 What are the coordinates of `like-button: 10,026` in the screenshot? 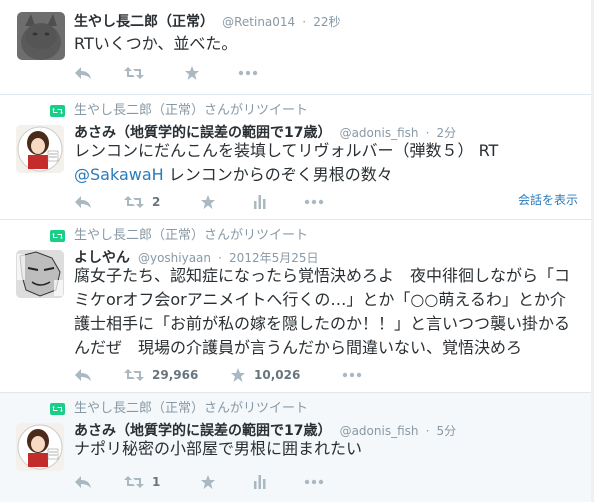 It's located at (265, 375).